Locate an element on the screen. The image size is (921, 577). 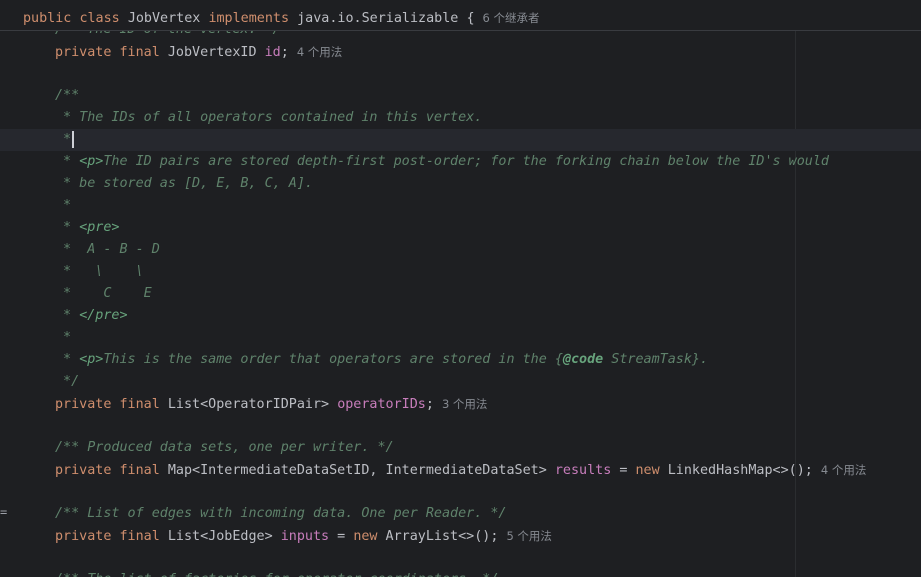
field-name: id is located at coordinates (272, 52).